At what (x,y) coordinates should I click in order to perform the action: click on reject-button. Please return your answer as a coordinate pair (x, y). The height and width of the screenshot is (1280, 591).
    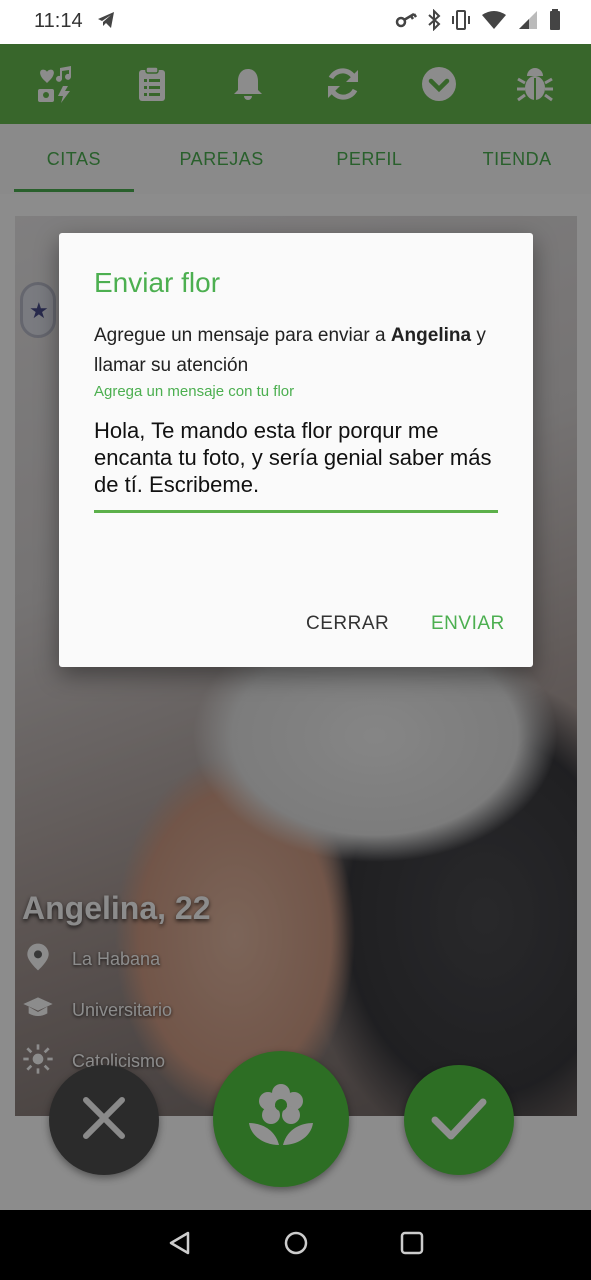
    Looking at the image, I should click on (104, 1120).